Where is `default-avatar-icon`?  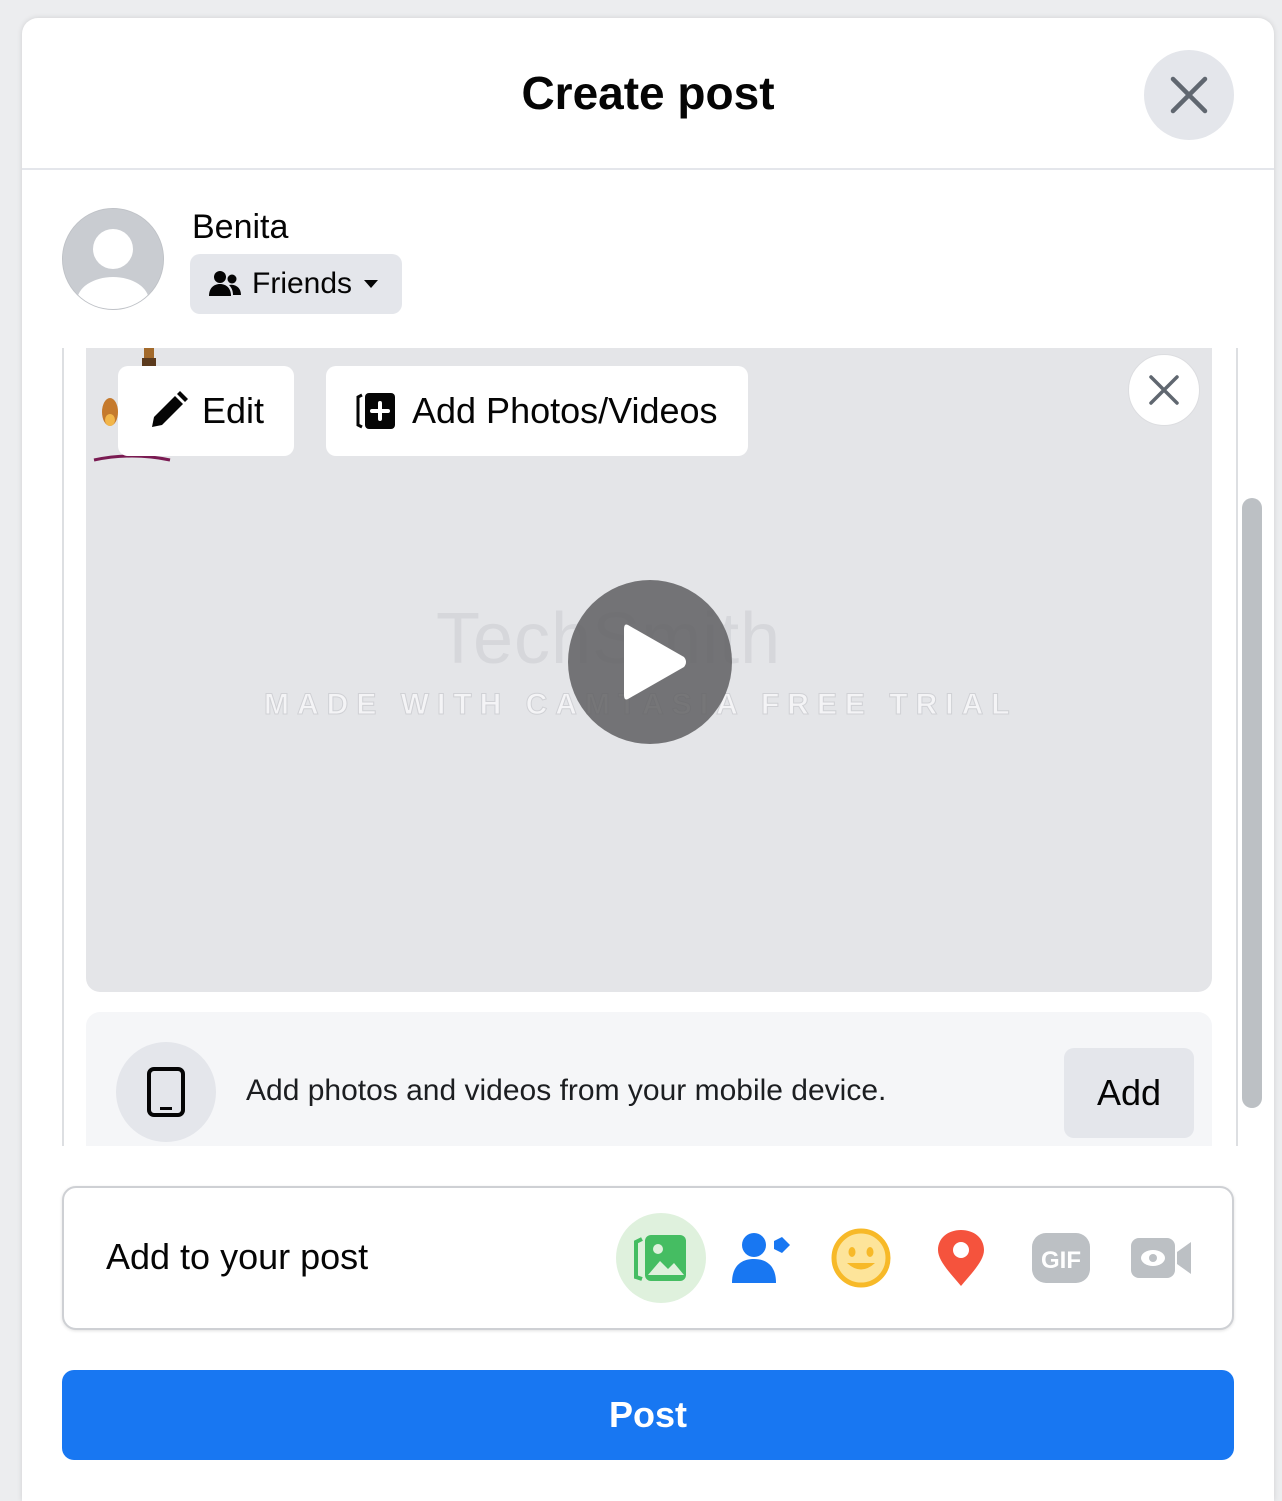
default-avatar-icon is located at coordinates (113, 259).